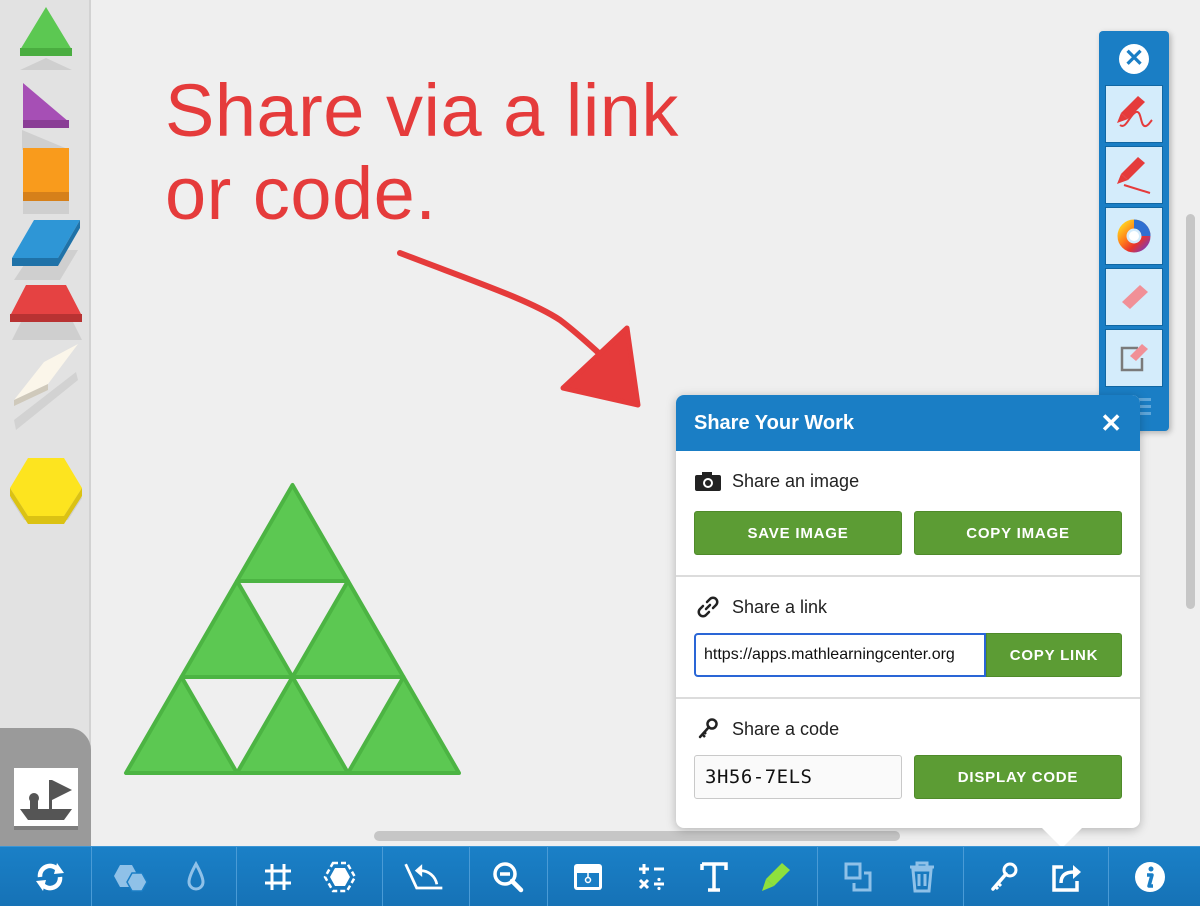  What do you see at coordinates (796, 480) in the screenshot?
I see `share-image-label: Share an image` at bounding box center [796, 480].